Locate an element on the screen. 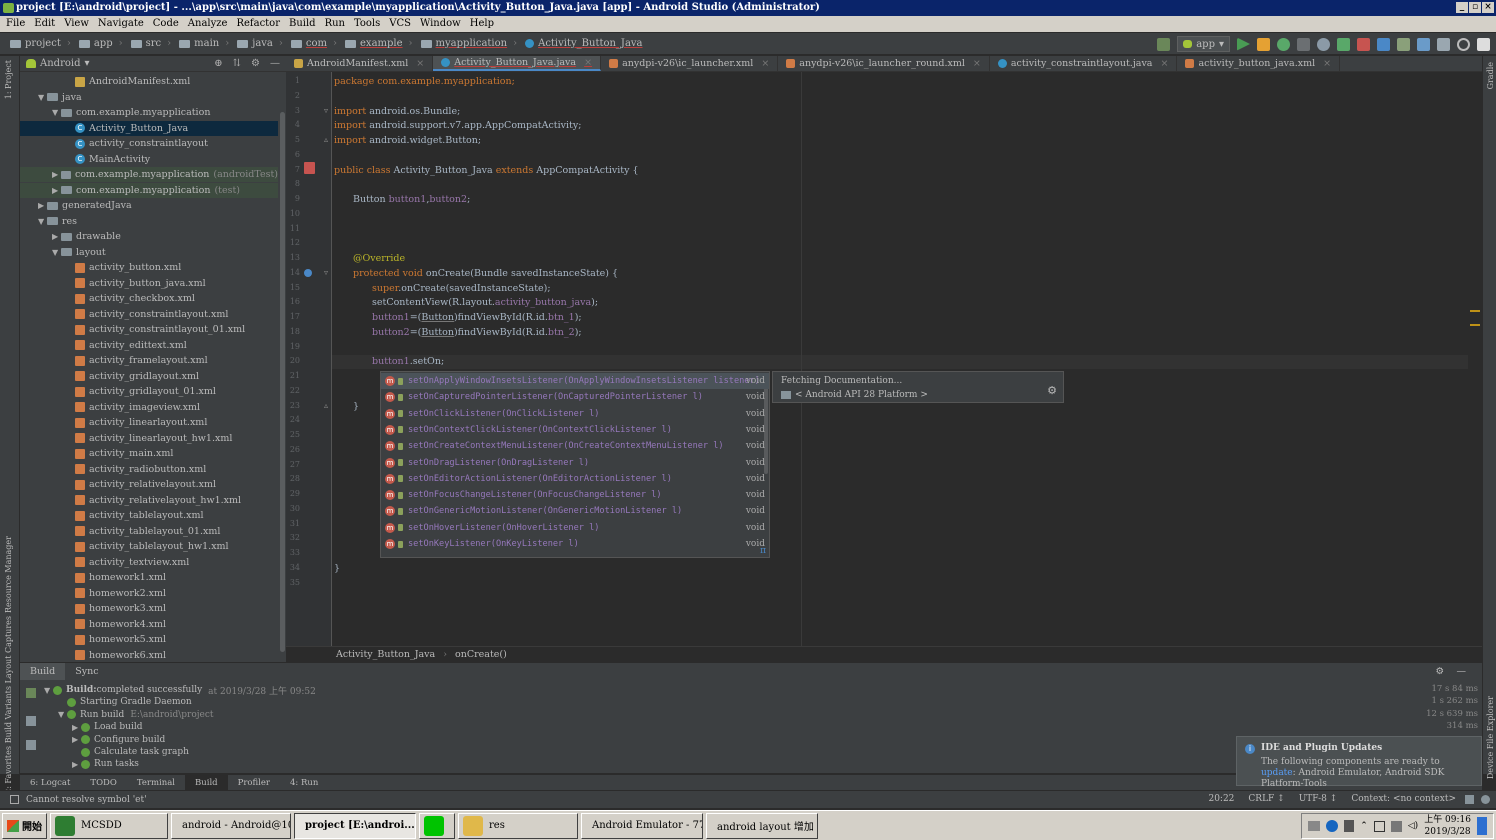  tree-item: activity_gridlayout_01.xml is located at coordinates (141, 391).